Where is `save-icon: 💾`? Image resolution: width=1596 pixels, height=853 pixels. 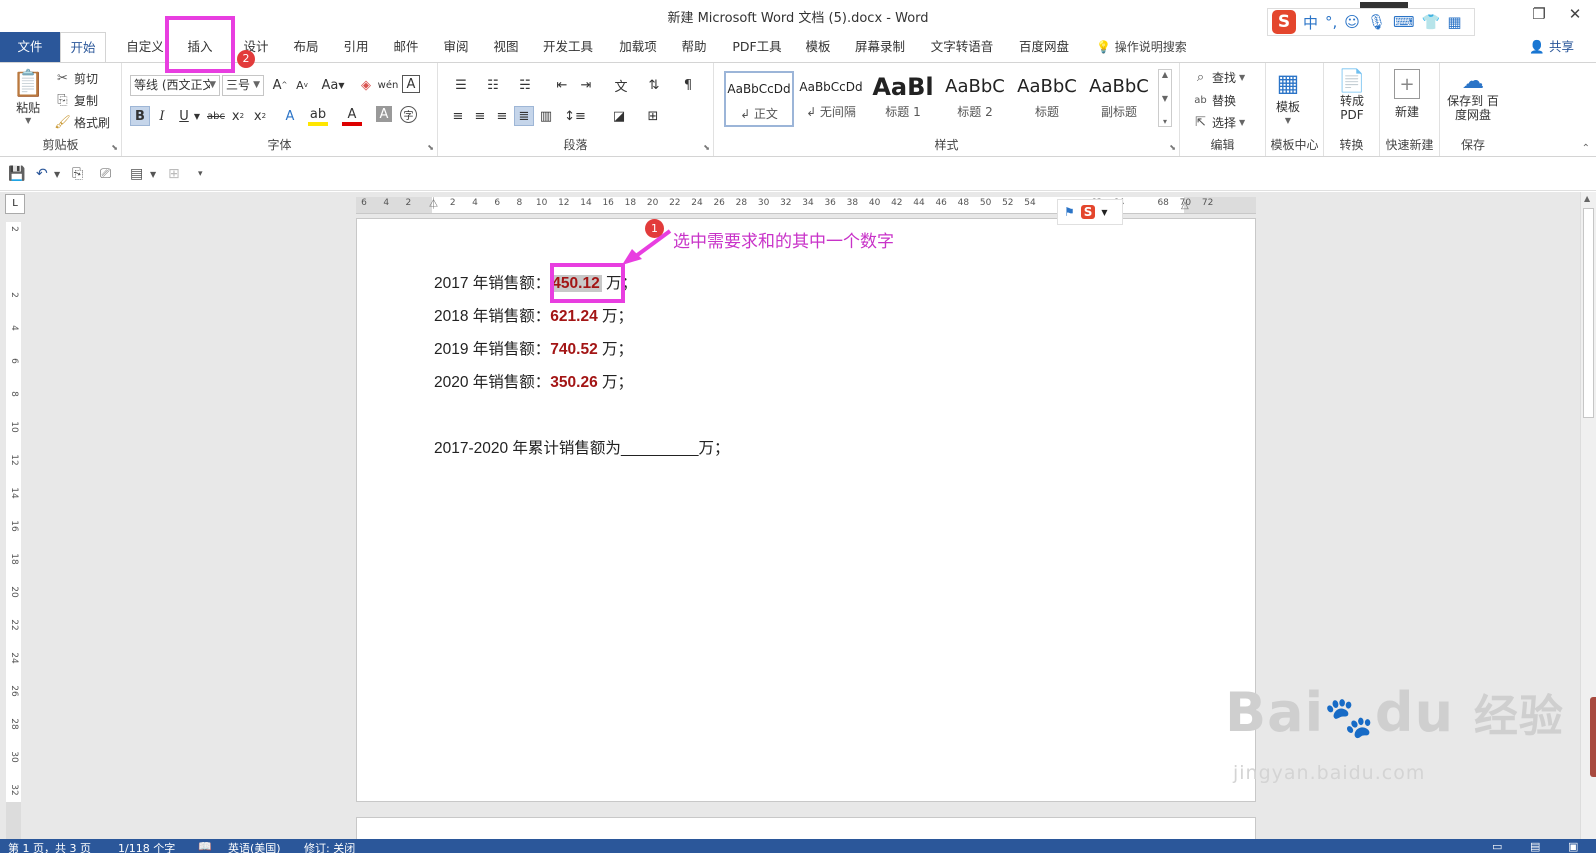 save-icon: 💾 is located at coordinates (16, 174).